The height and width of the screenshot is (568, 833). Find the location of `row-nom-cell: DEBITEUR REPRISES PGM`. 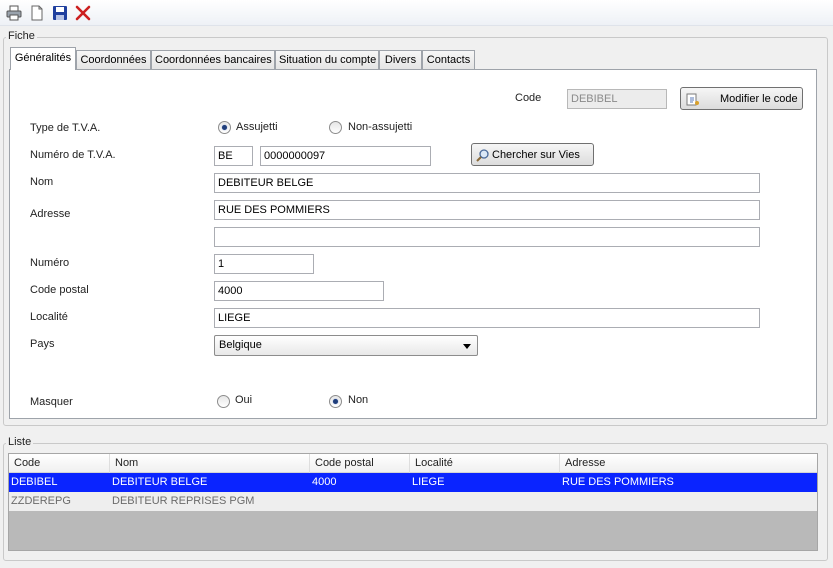

row-nom-cell: DEBITEUR REPRISES PGM is located at coordinates (183, 501).